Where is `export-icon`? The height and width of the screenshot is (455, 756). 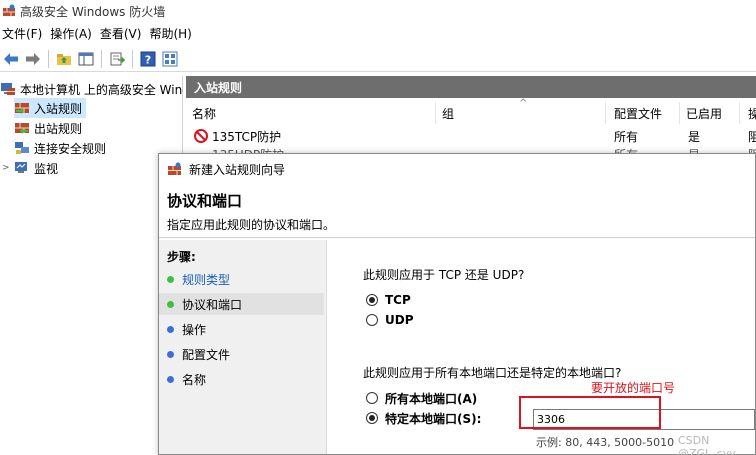
export-icon is located at coordinates (117, 58).